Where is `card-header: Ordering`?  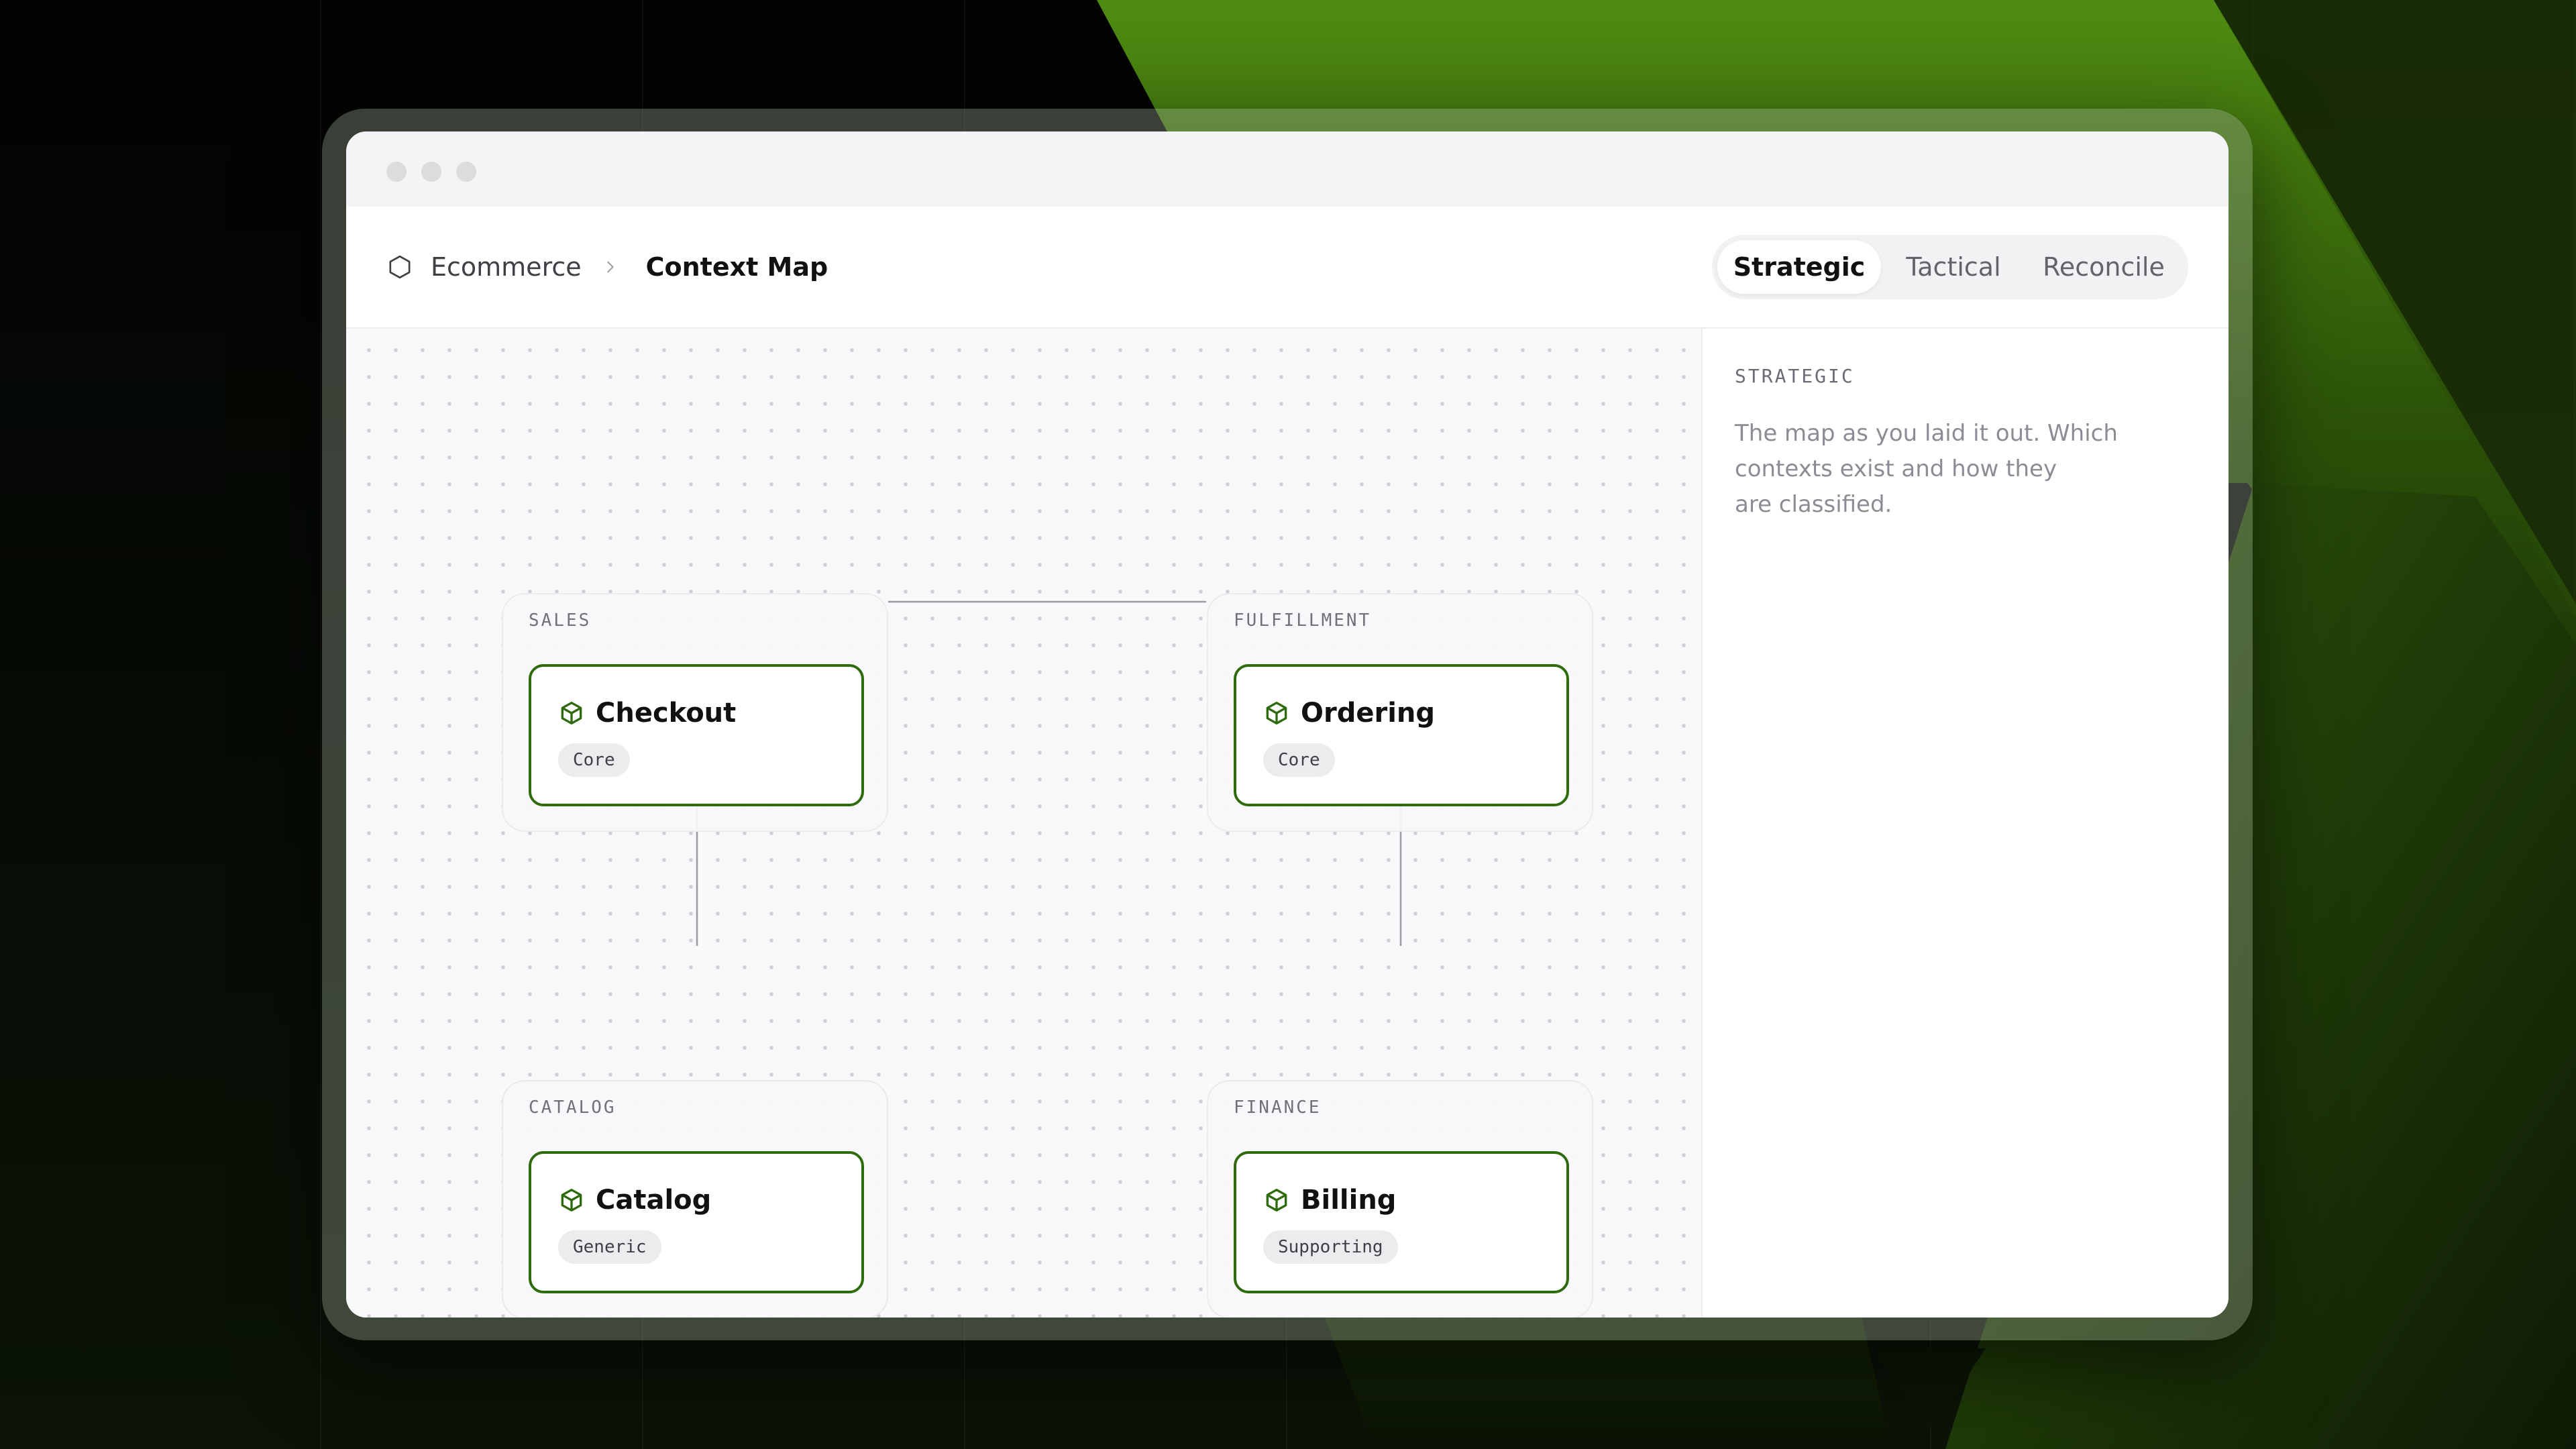
card-header: Ordering is located at coordinates (1349, 713).